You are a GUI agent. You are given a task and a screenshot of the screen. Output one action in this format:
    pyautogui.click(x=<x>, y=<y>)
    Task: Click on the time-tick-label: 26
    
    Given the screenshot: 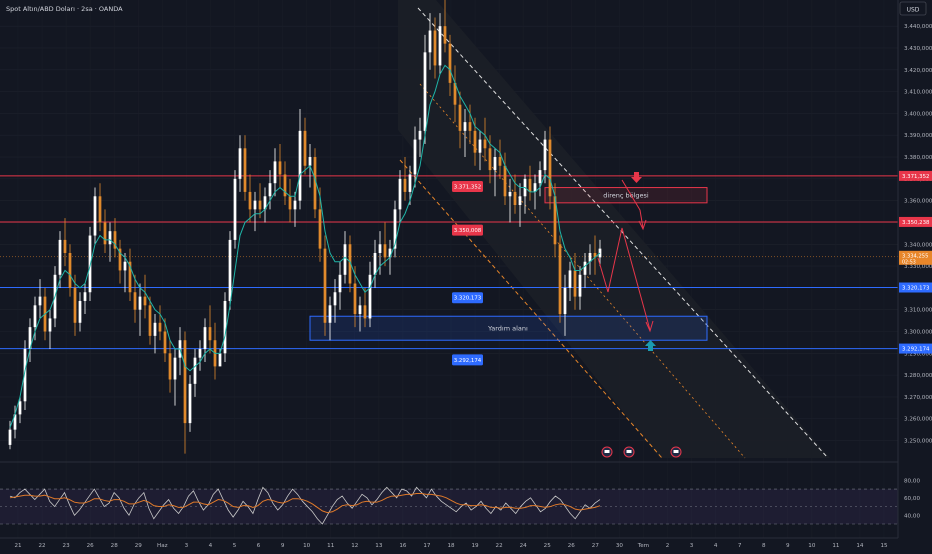 What is the action you would take?
    pyautogui.click(x=572, y=546)
    